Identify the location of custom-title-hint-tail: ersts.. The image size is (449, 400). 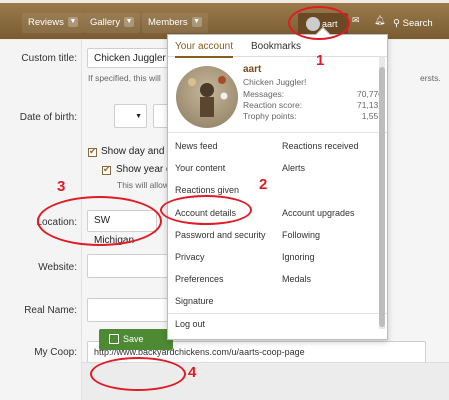
(430, 78).